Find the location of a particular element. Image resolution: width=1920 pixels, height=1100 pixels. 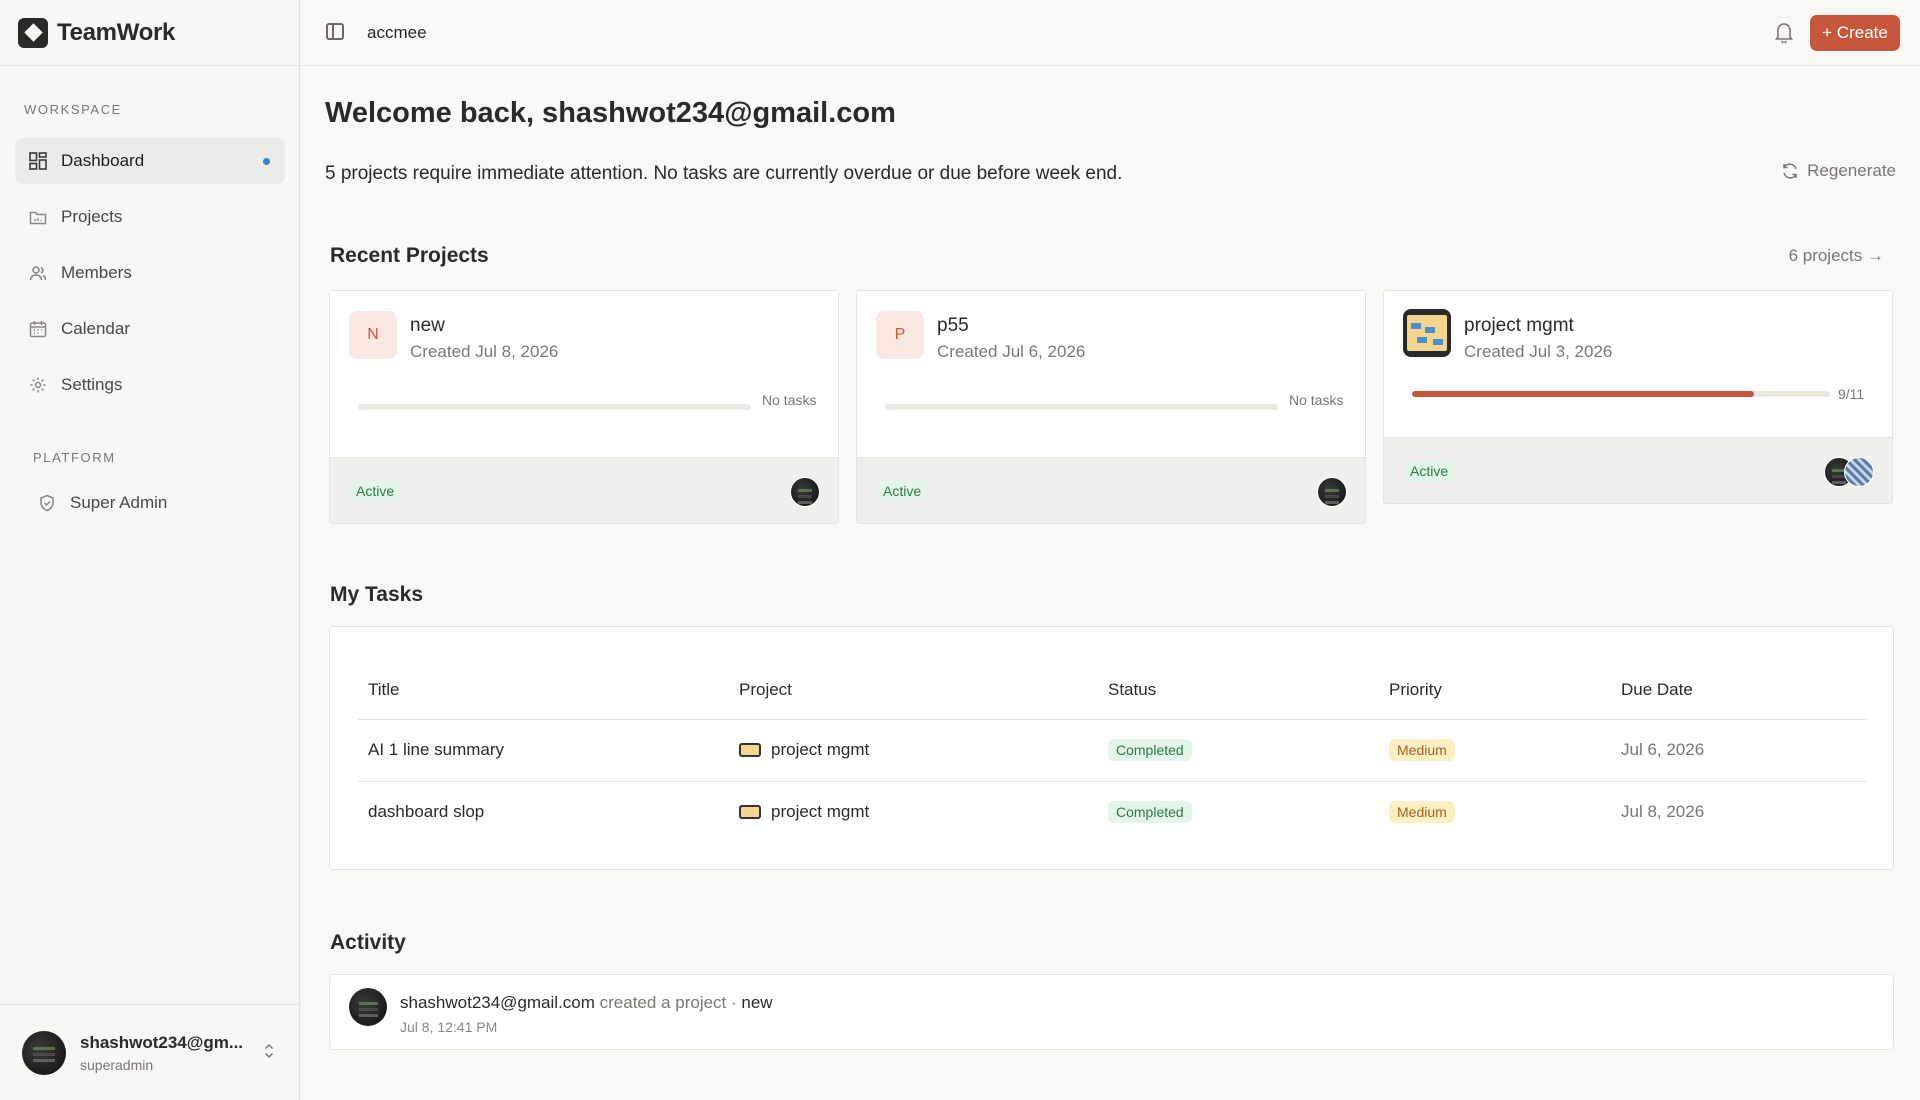

gear-icon is located at coordinates (38, 385).